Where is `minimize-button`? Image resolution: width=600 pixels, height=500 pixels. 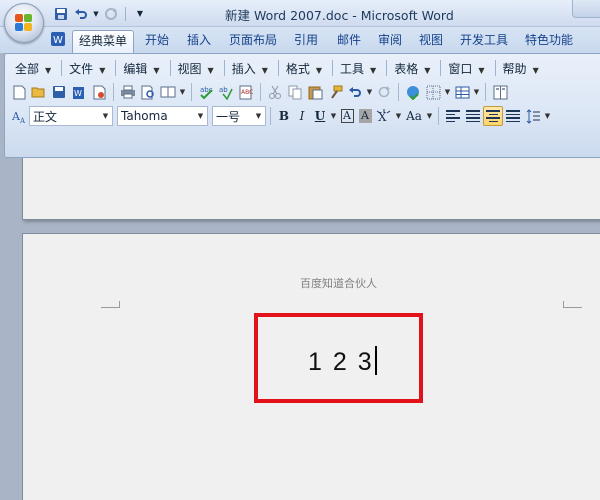 minimize-button is located at coordinates (586, 9).